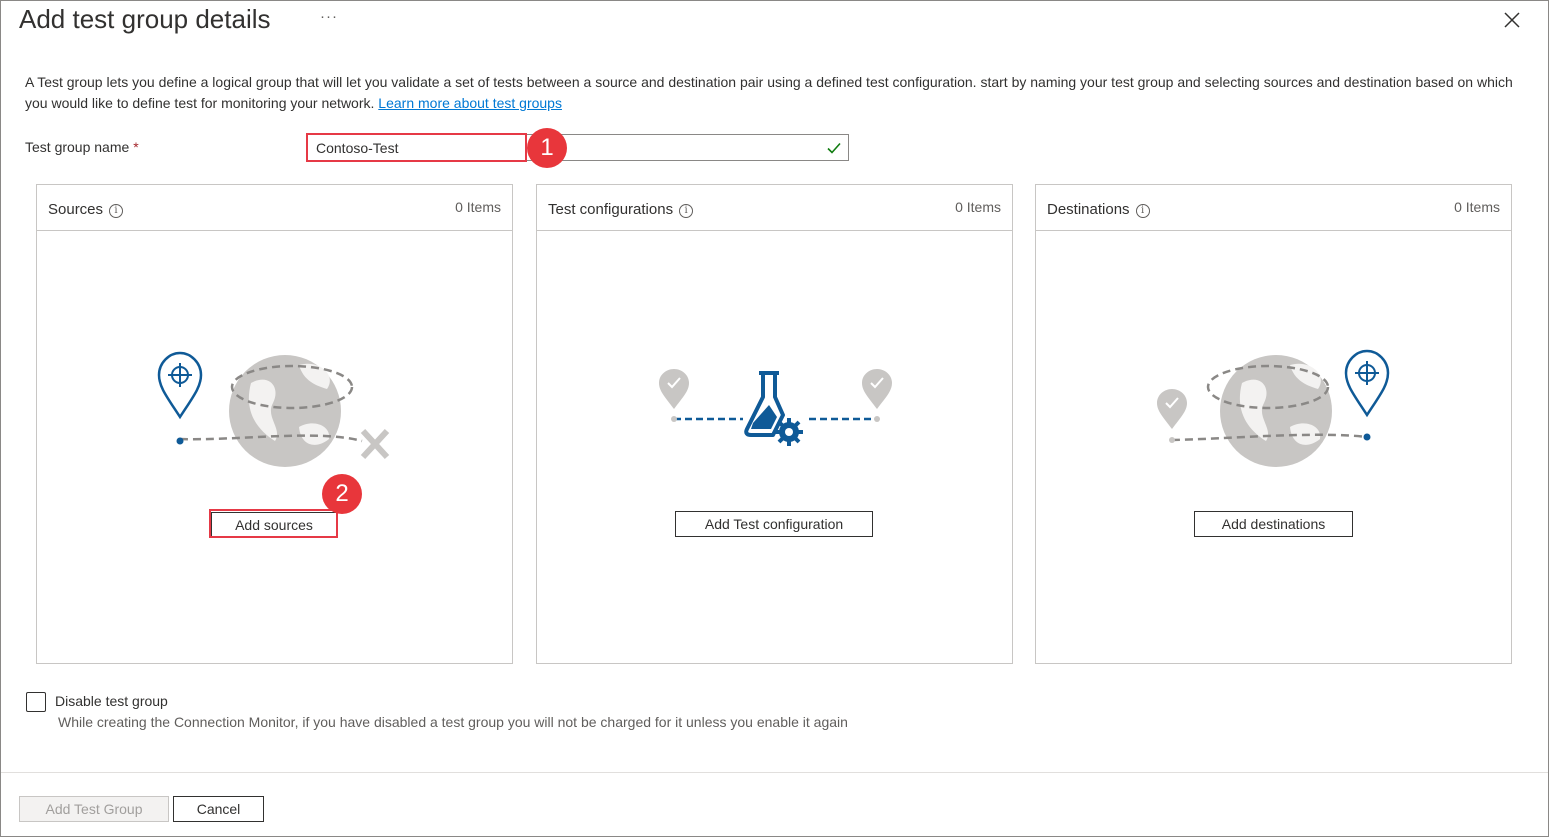  What do you see at coordinates (77, 147) in the screenshot?
I see `name-label-text: Test group name` at bounding box center [77, 147].